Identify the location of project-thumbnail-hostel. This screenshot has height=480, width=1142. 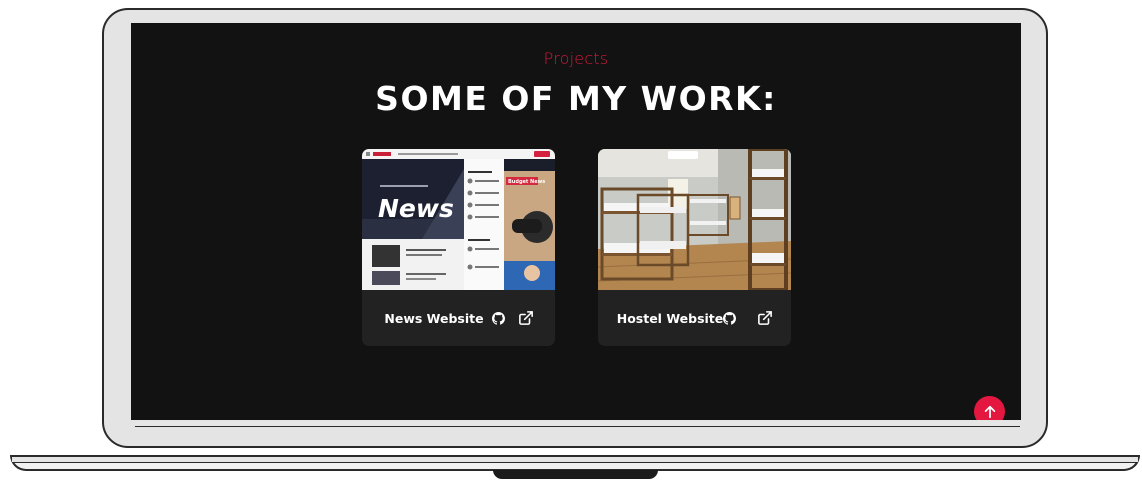
(694, 219).